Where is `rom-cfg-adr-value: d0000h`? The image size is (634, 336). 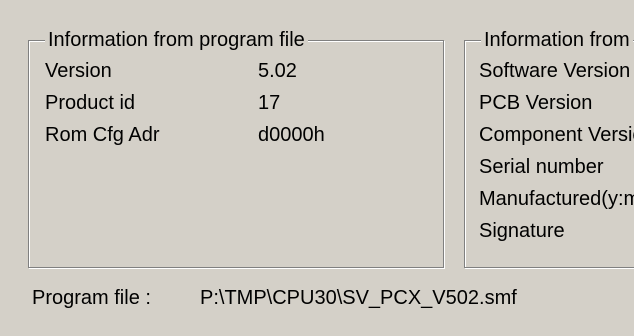 rom-cfg-adr-value: d0000h is located at coordinates (291, 135).